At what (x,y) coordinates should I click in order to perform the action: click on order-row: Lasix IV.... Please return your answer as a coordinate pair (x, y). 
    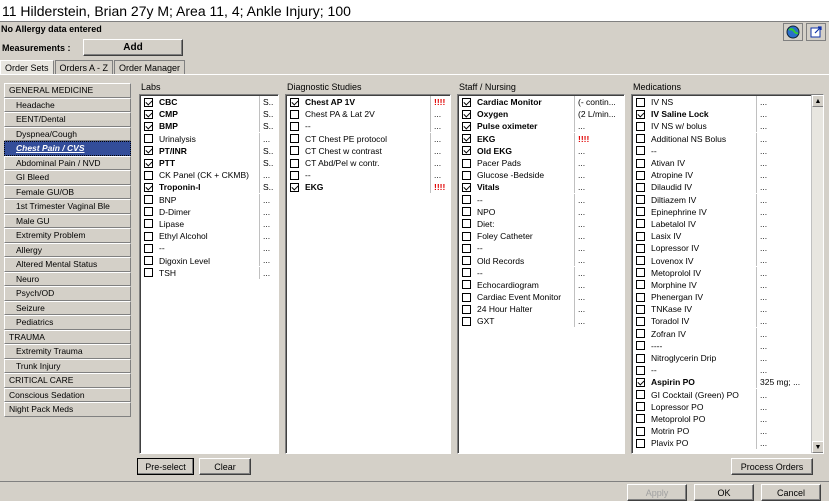
    Looking at the image, I should click on (727, 236).